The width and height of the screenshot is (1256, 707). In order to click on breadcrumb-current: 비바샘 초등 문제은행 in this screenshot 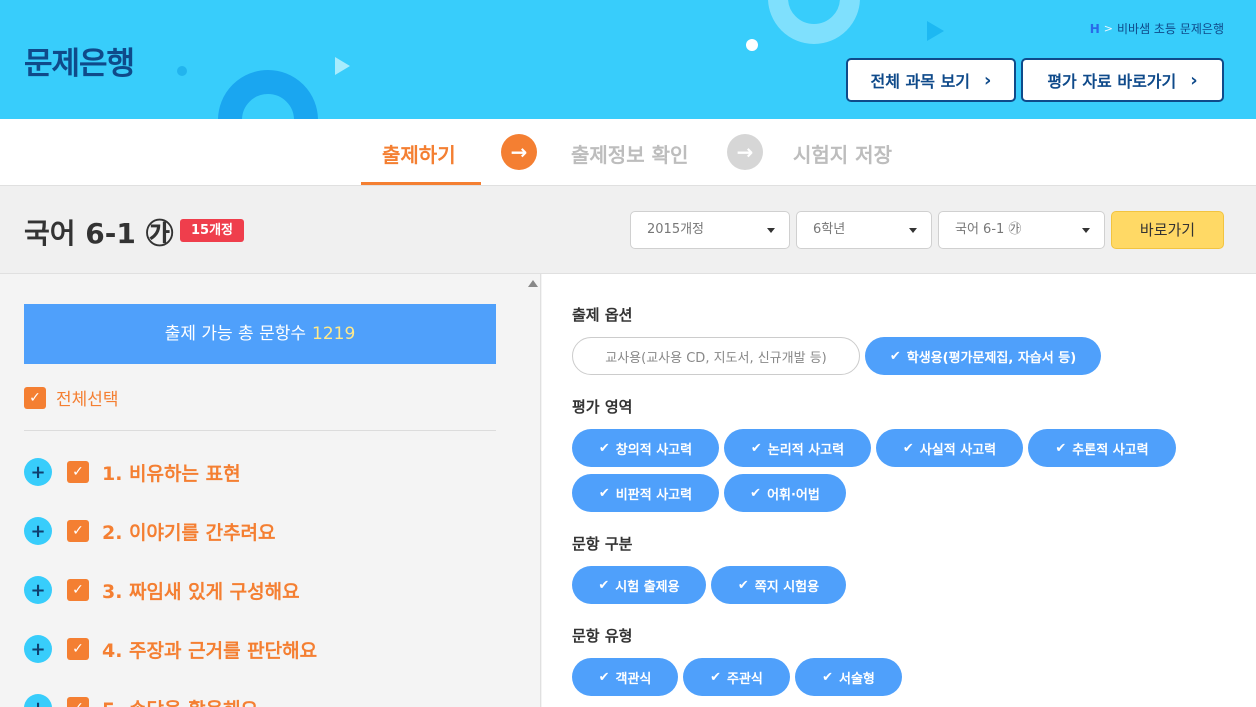, I will do `click(1170, 28)`.